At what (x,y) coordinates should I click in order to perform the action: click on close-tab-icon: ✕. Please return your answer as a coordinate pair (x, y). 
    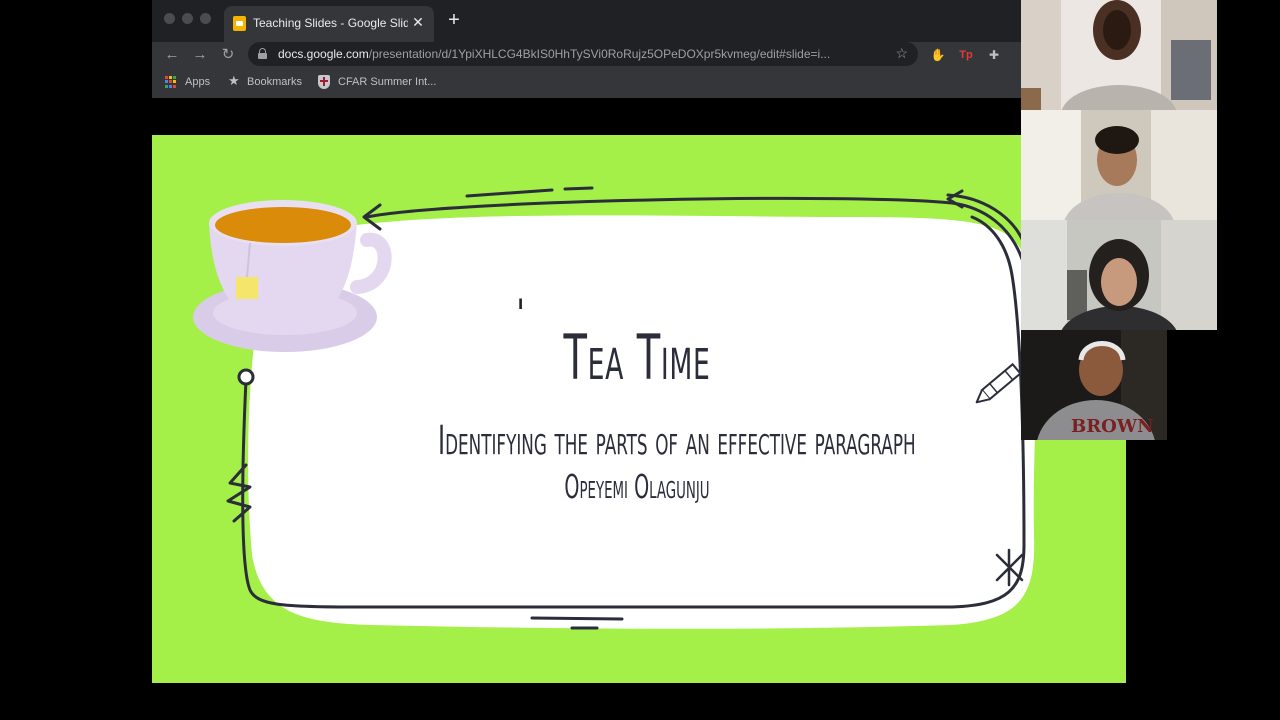
    Looking at the image, I should click on (418, 22).